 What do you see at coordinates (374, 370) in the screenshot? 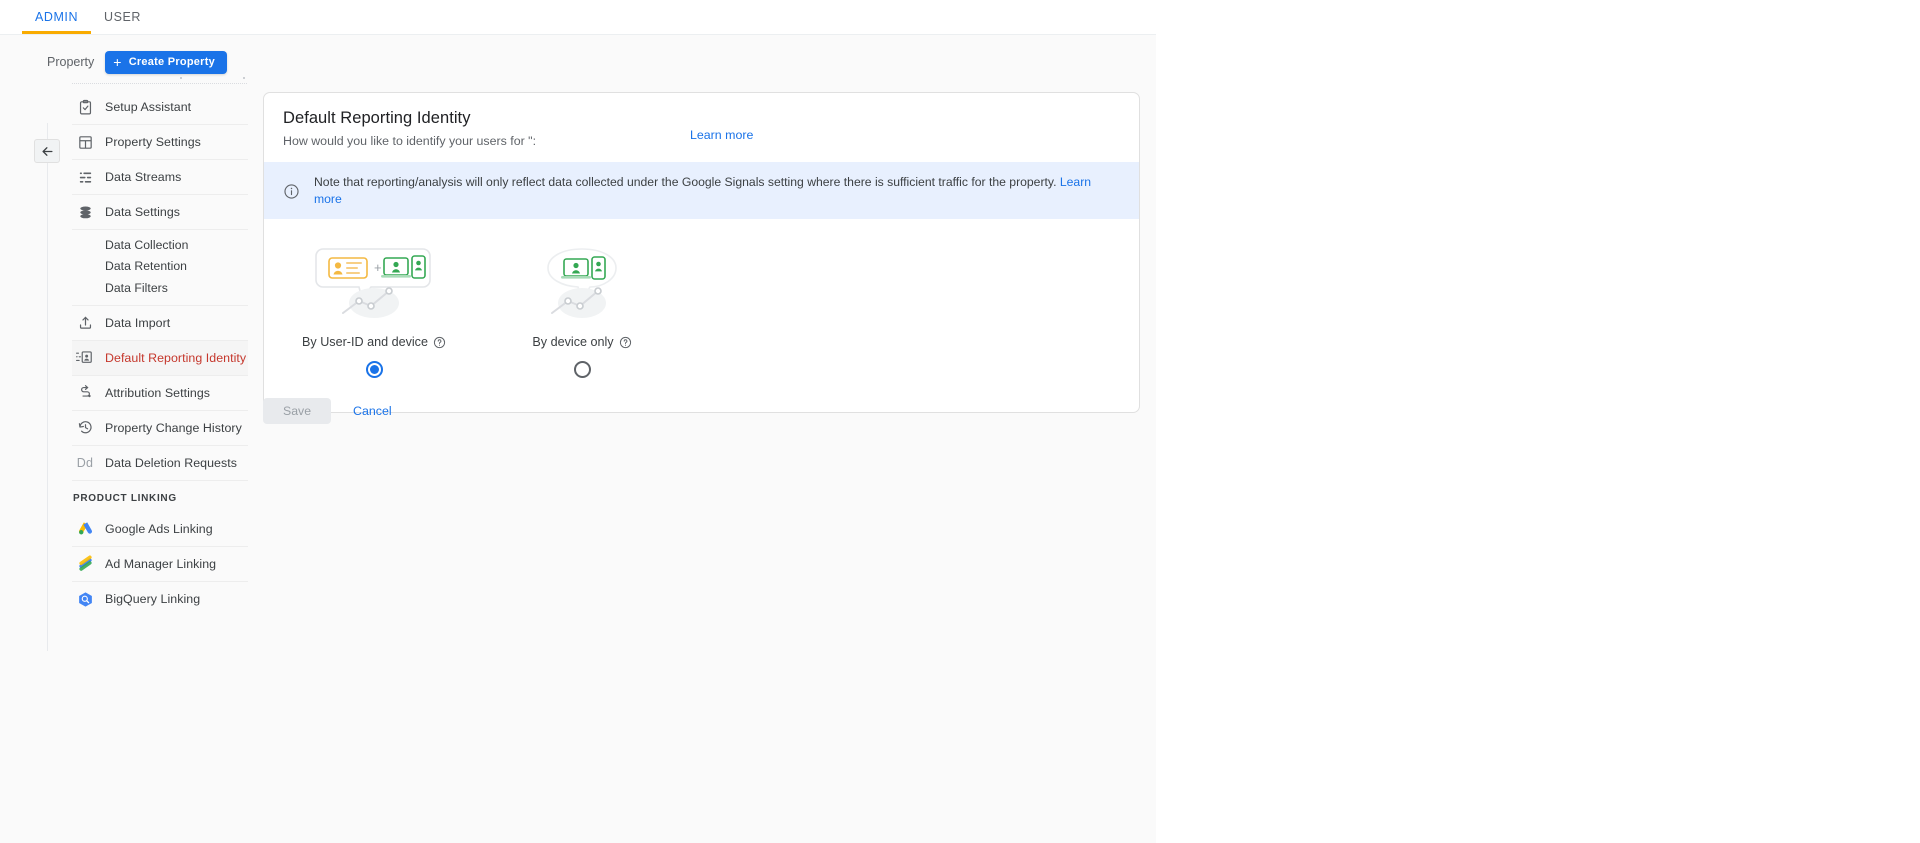
I see `radio-user-id-and-device` at bounding box center [374, 370].